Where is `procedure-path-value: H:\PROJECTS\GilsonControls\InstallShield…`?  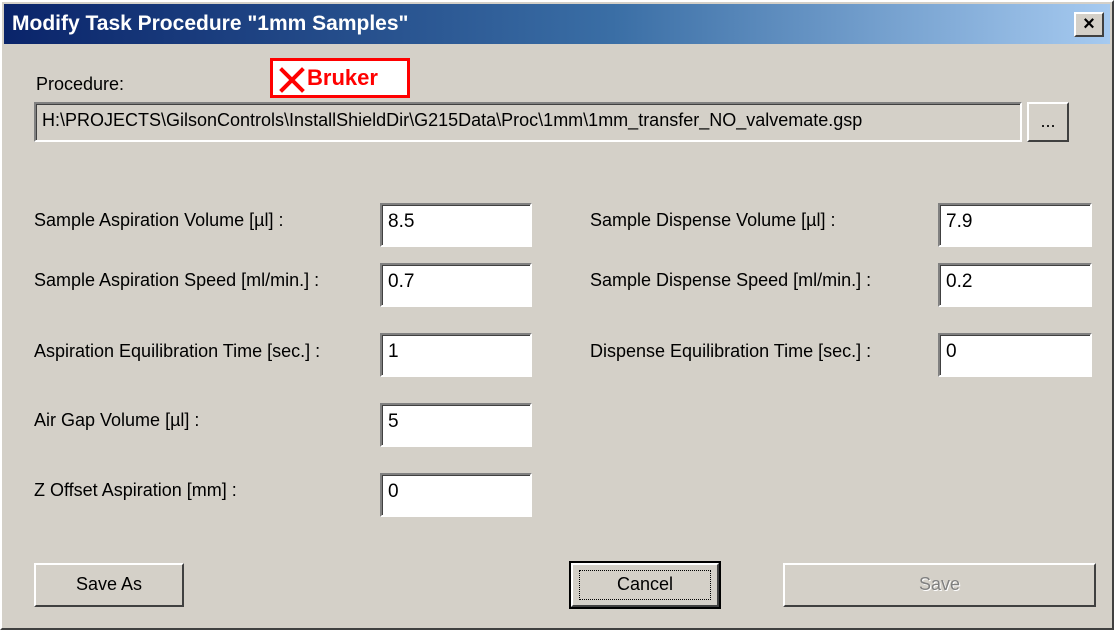 procedure-path-value: H:\PROJECTS\GilsonControls\InstallShield… is located at coordinates (452, 120).